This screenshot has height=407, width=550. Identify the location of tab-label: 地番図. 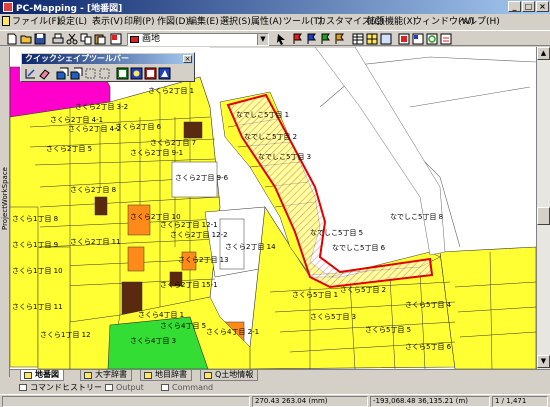
(47, 374).